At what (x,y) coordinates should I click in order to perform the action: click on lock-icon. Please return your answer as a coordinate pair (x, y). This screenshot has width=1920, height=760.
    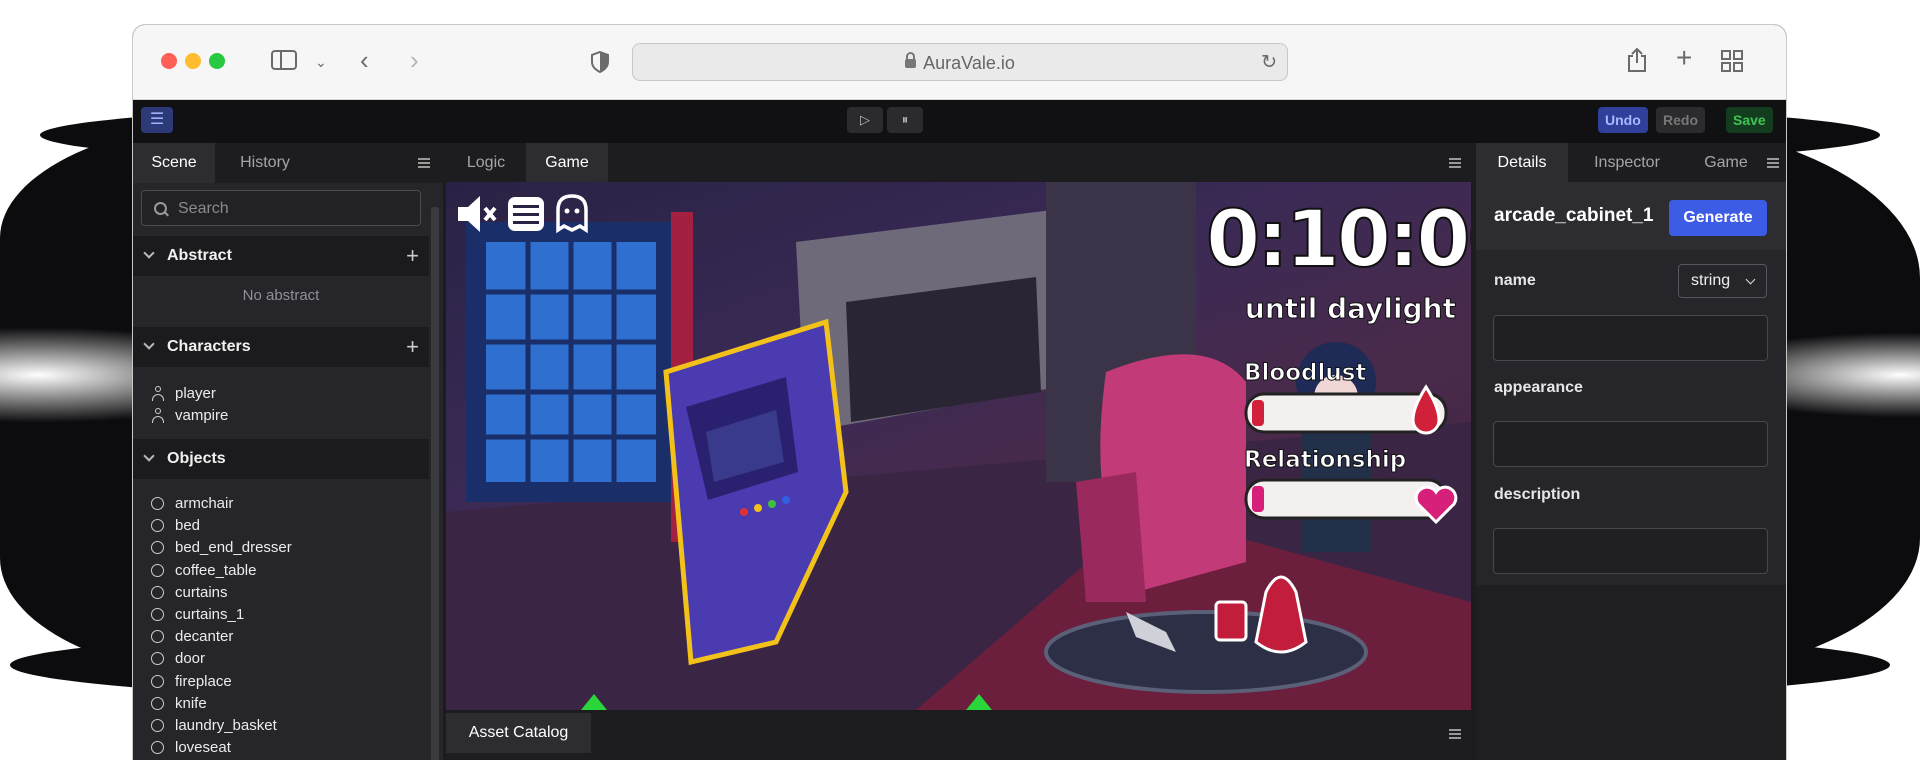
    Looking at the image, I should click on (911, 60).